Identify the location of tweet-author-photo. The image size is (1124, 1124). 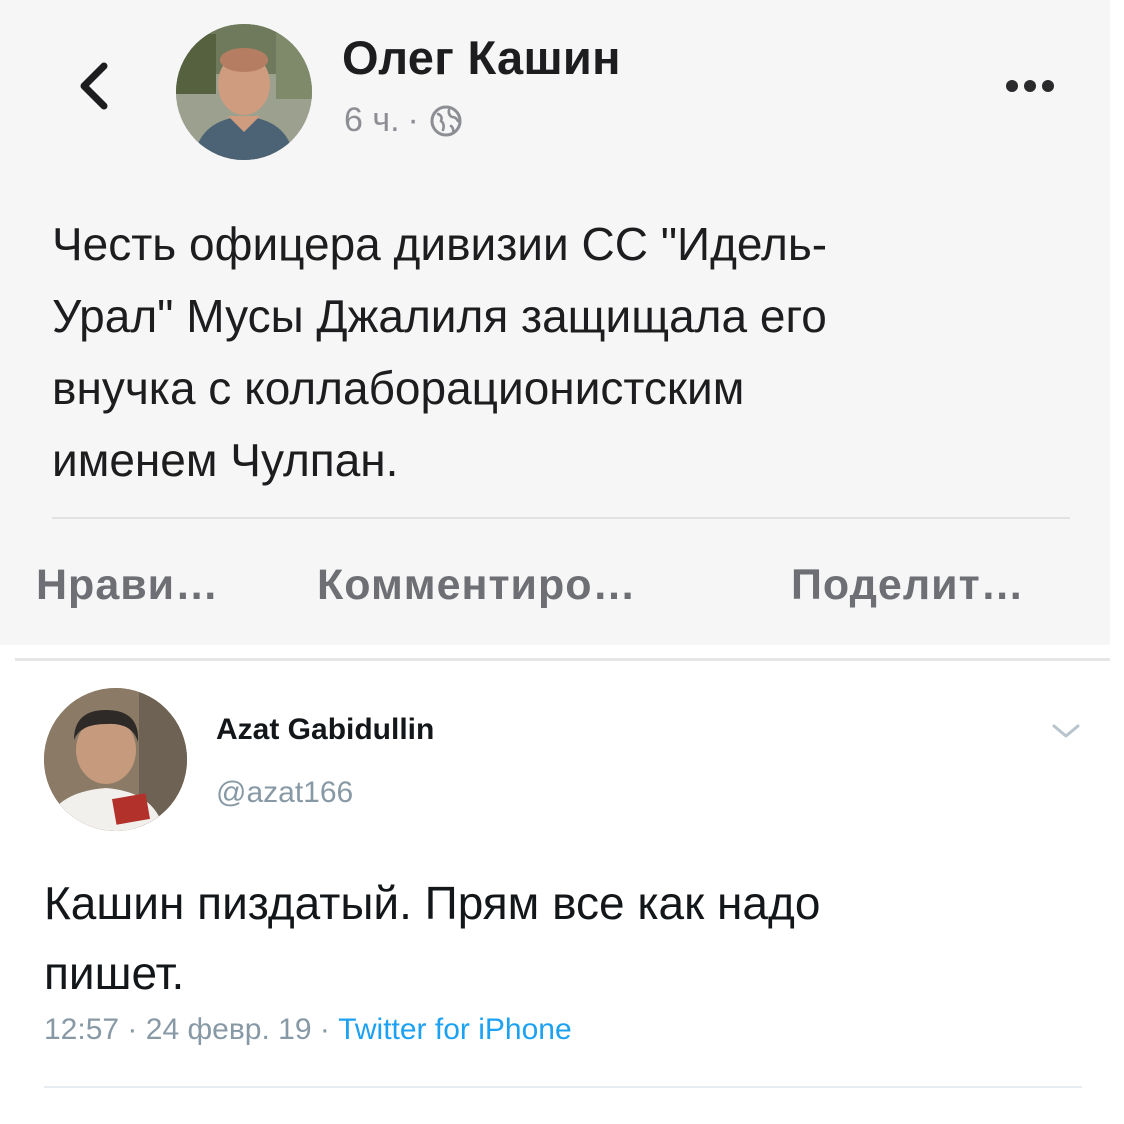
(115, 759).